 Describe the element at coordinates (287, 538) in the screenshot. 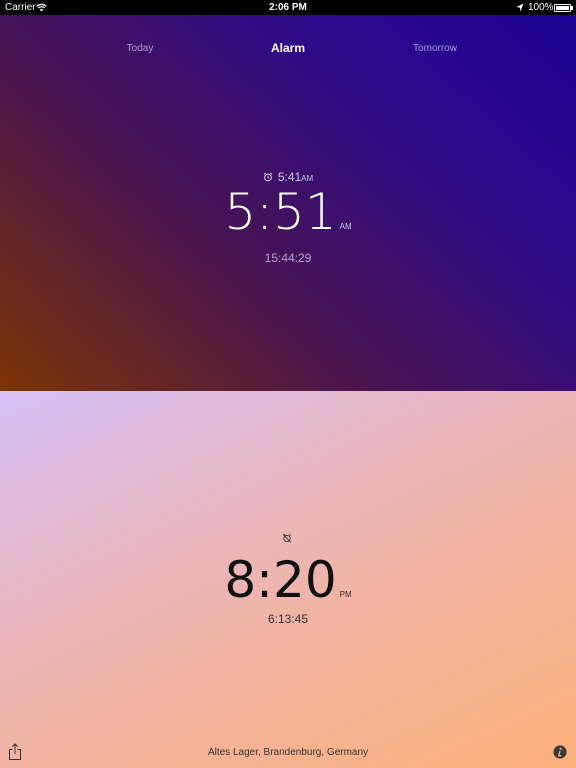

I see `alarm-off-icon` at that location.